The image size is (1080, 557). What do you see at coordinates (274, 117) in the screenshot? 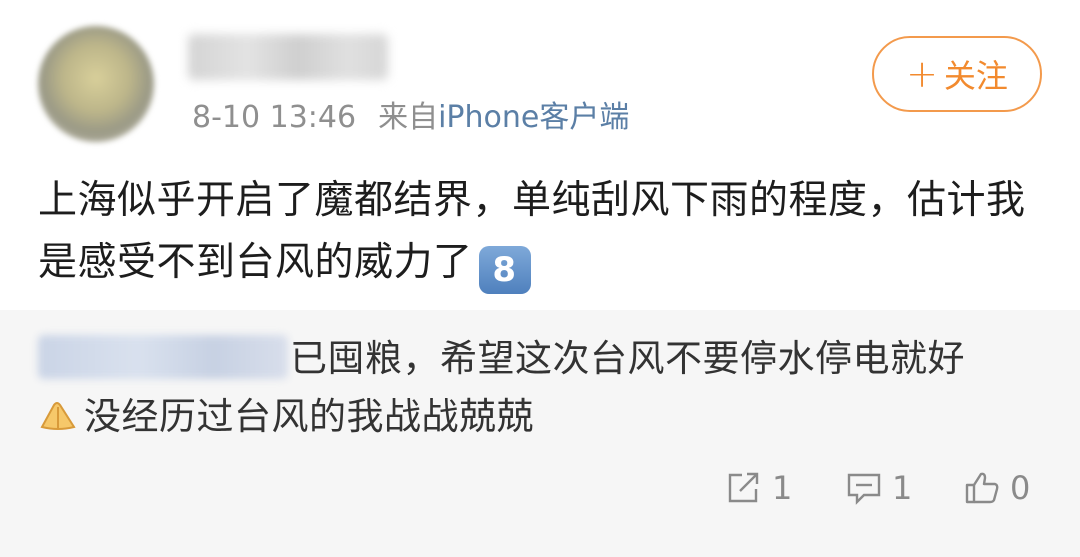
I see `post-timestamp: 8-10 13:46` at bounding box center [274, 117].